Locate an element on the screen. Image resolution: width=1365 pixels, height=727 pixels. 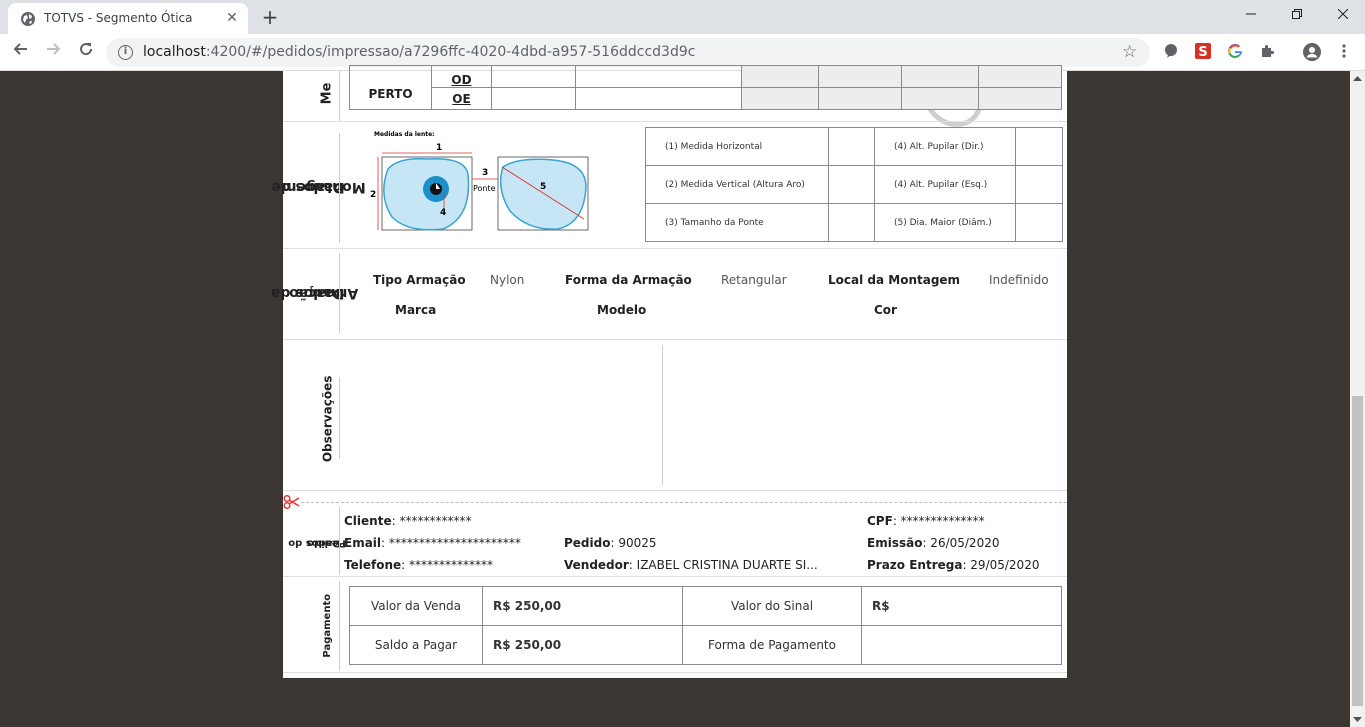
menu-kebab-icon is located at coordinates (1344, 52).